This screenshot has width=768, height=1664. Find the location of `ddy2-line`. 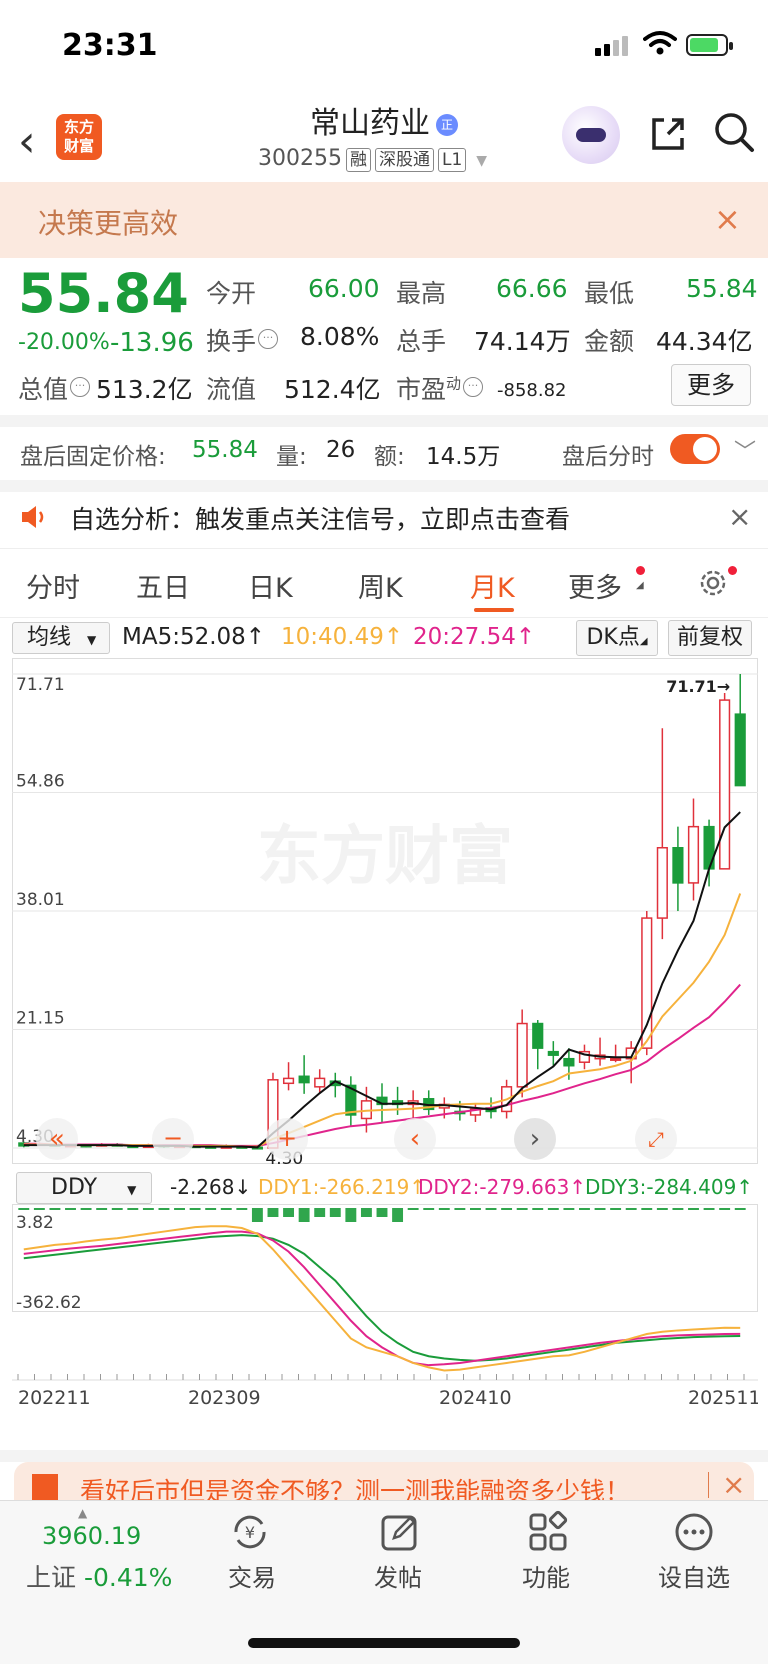

ddy2-line is located at coordinates (382, 1298).